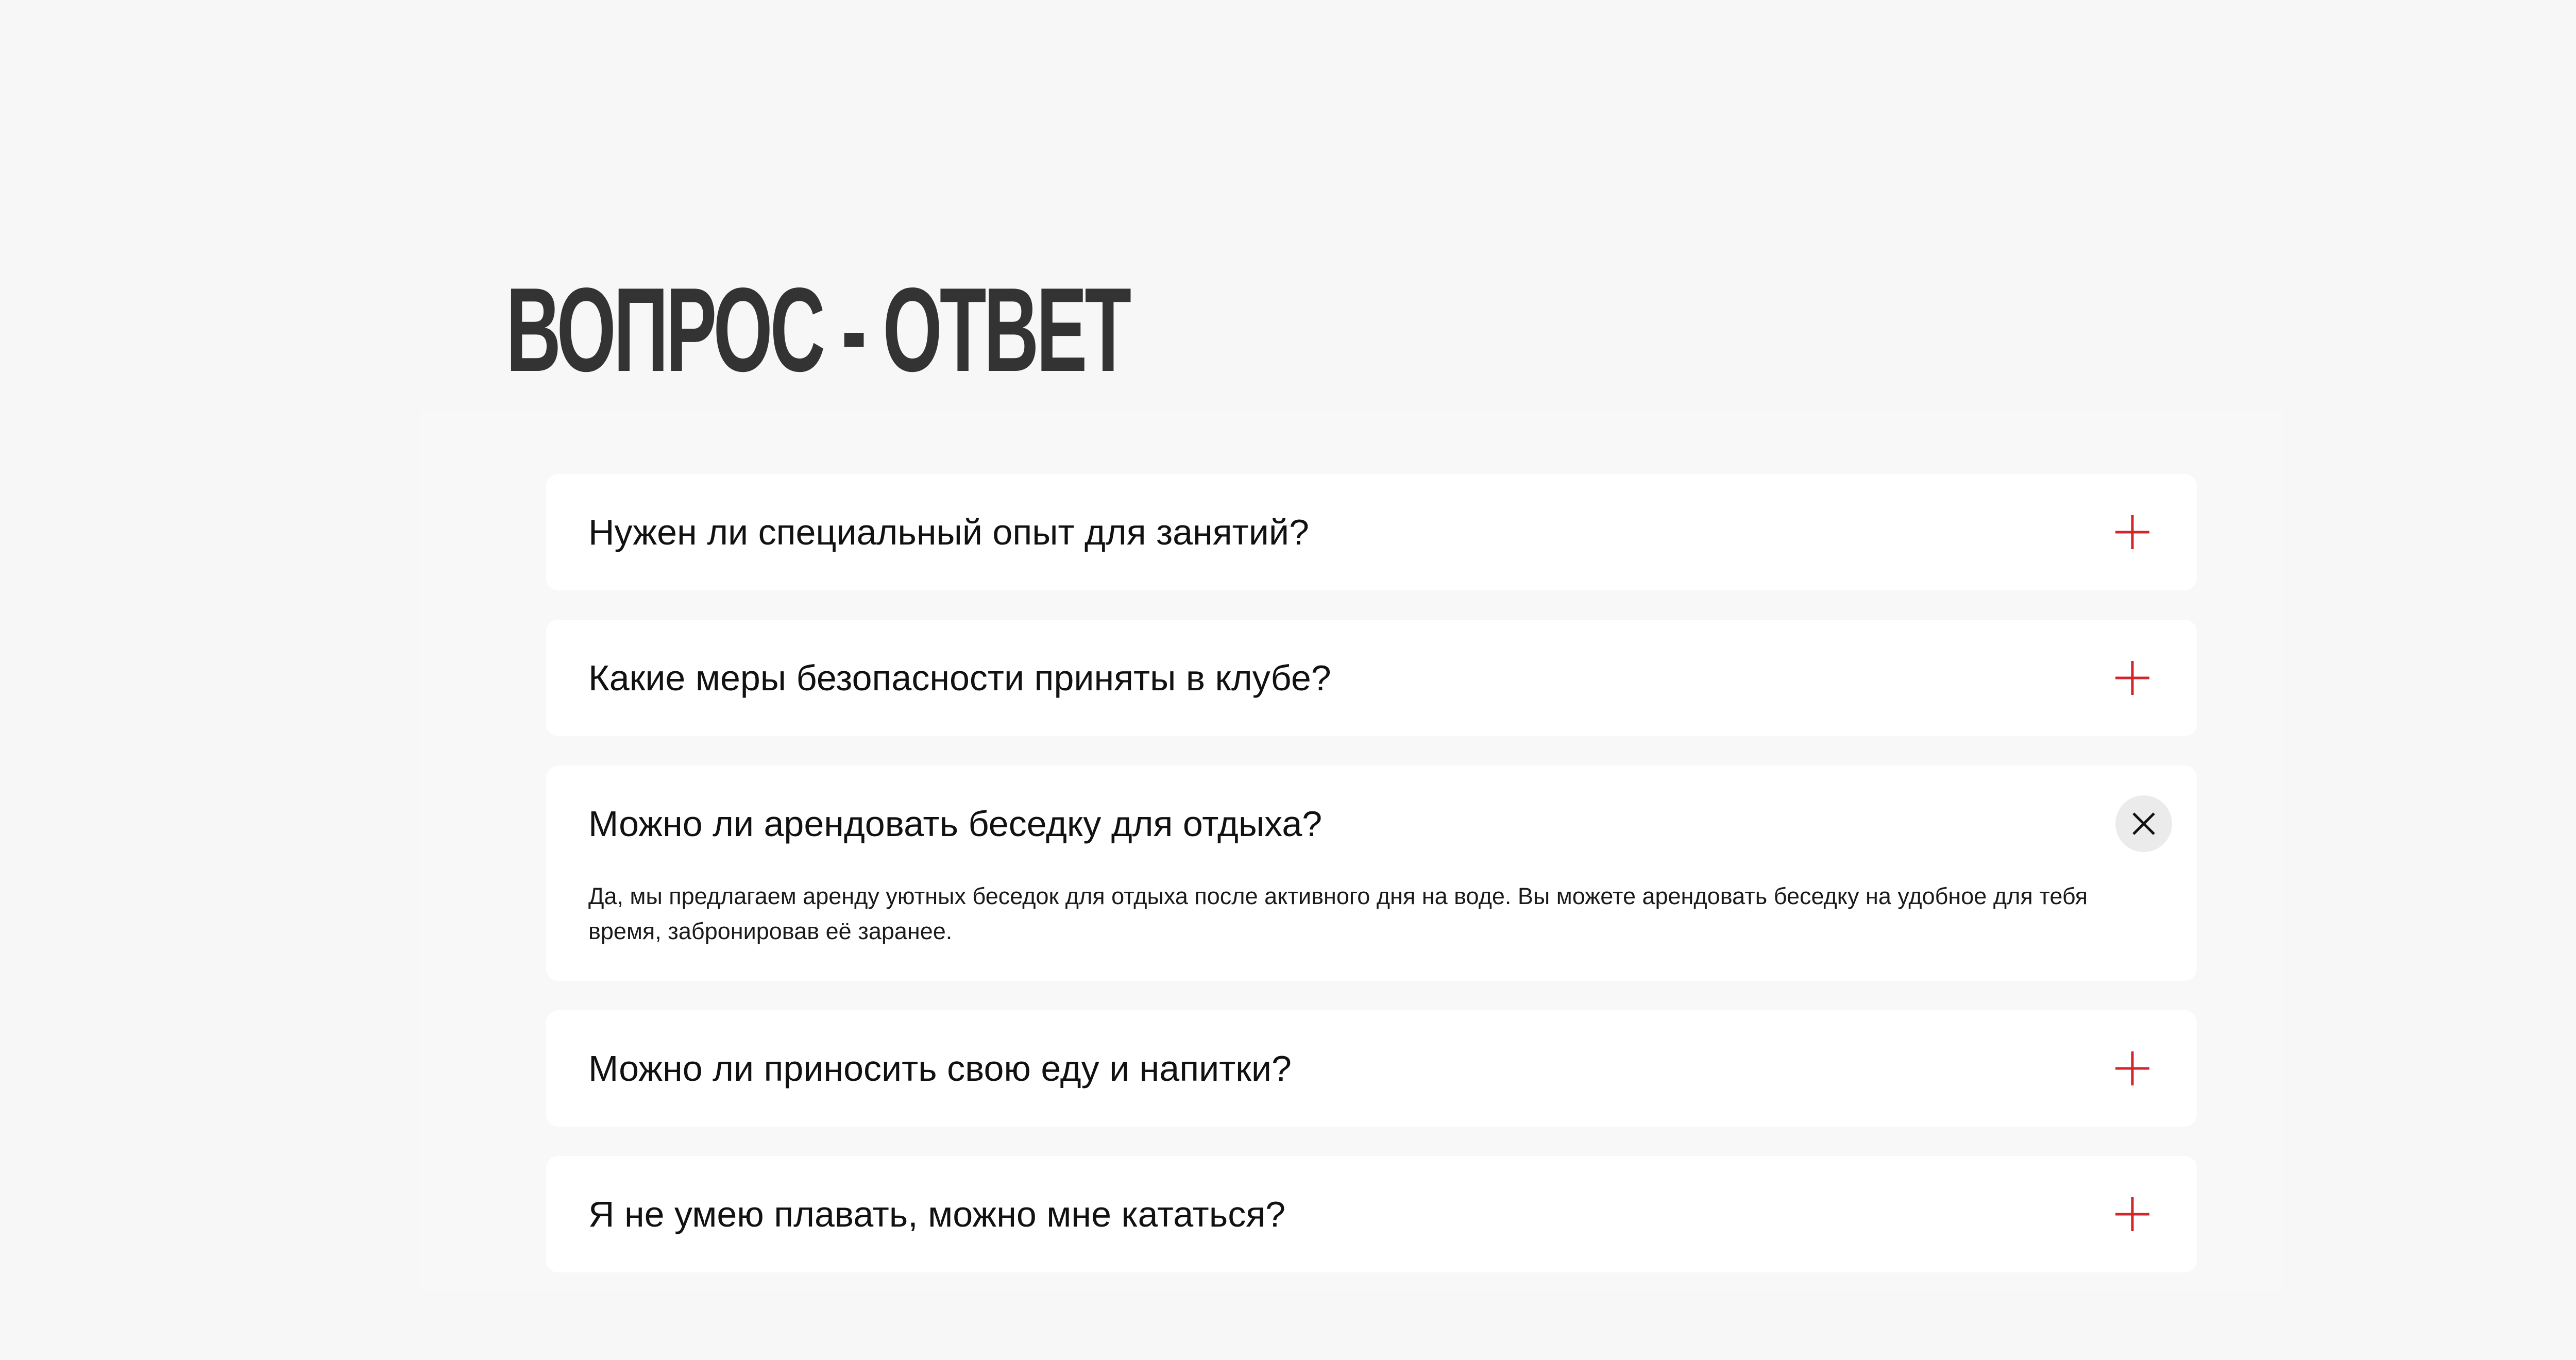  What do you see at coordinates (1371, 678) in the screenshot?
I see `faq-item: Какие меры безопасности приняты в клубе?` at bounding box center [1371, 678].